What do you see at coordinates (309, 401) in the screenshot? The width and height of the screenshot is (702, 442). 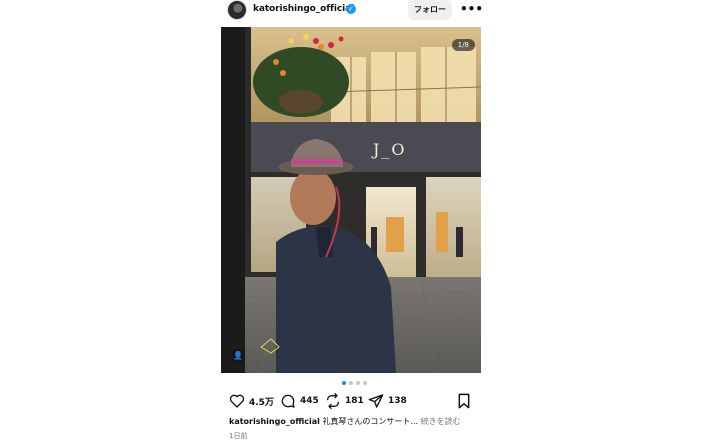 I see `comment-count: 445` at bounding box center [309, 401].